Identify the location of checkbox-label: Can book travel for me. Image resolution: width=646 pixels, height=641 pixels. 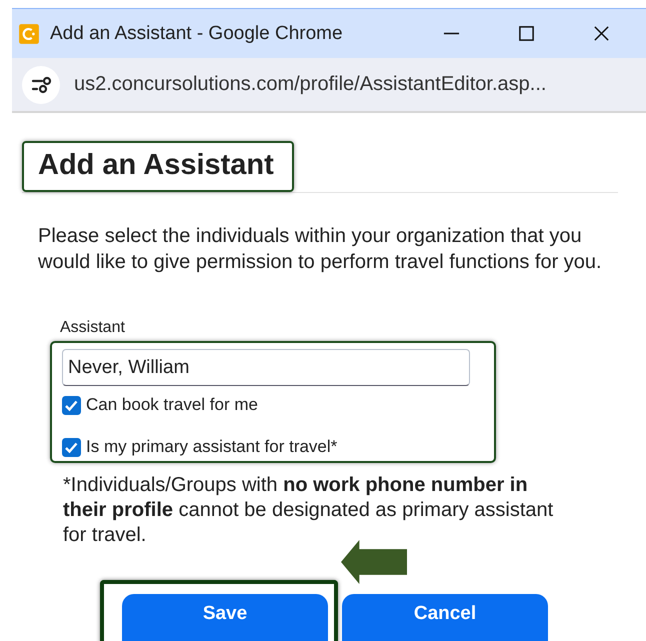
(172, 405).